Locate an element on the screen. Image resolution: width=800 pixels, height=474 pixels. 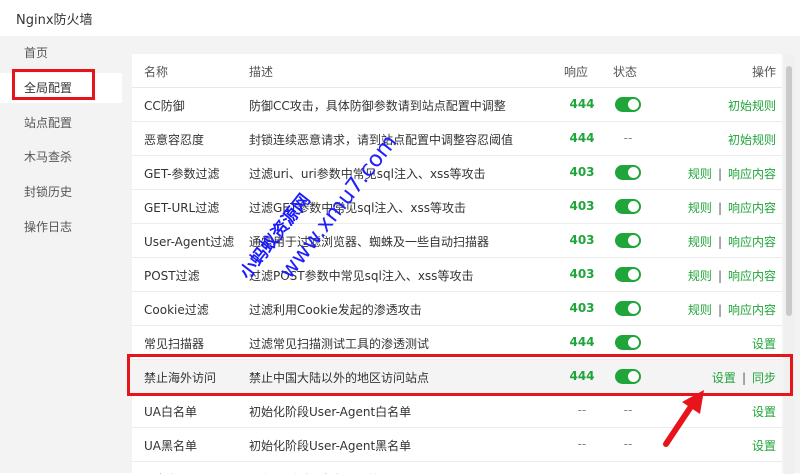
rule-name: UA白名单 is located at coordinates (170, 412).